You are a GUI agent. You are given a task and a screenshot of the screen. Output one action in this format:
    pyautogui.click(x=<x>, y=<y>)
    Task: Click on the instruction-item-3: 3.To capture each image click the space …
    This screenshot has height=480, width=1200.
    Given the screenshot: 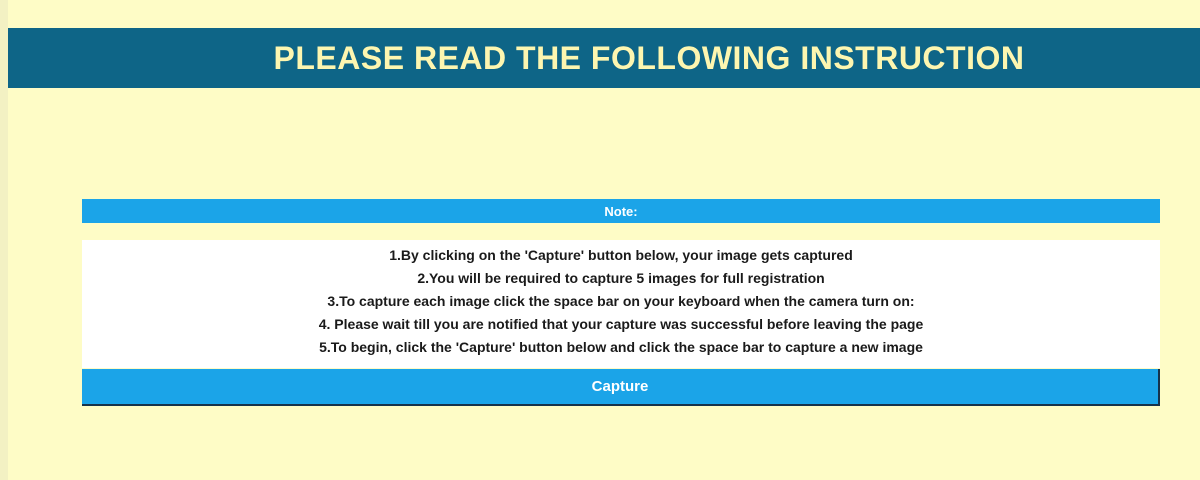 What is the action you would take?
    pyautogui.click(x=621, y=301)
    